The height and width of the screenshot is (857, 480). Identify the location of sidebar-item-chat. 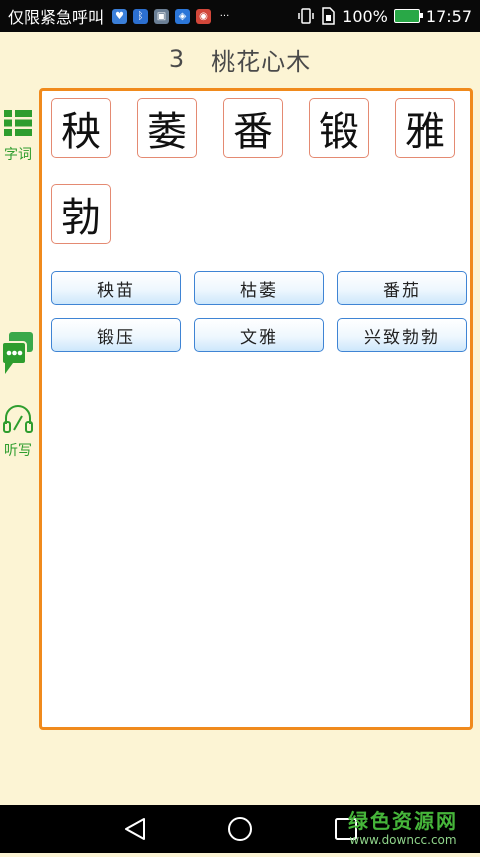
(18, 356).